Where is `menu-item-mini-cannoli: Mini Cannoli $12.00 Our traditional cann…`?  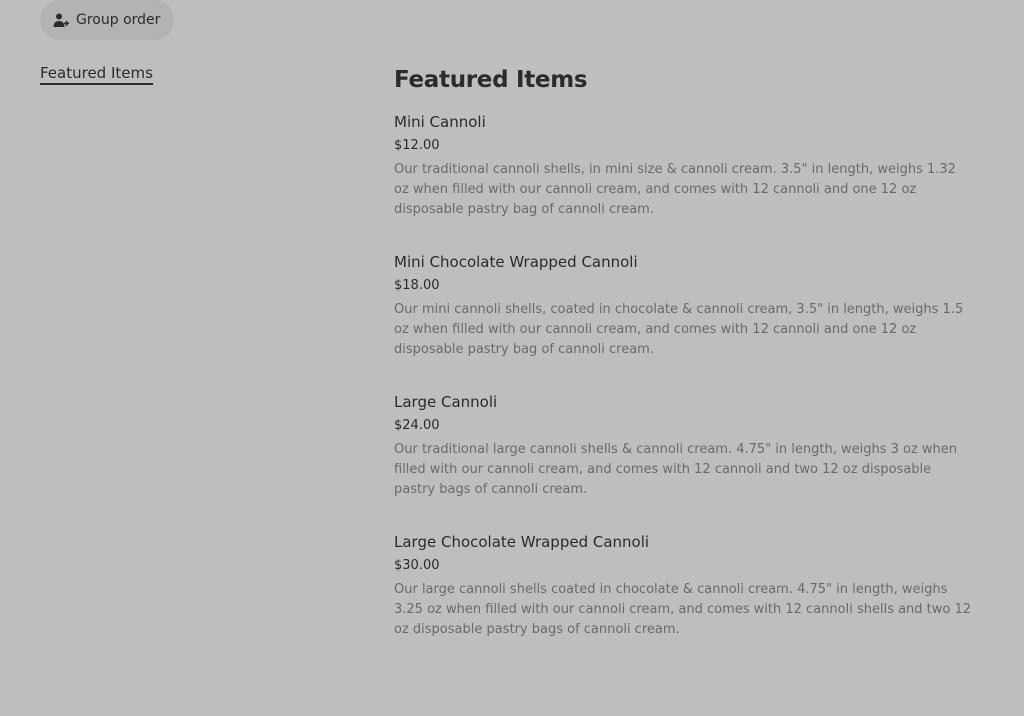 menu-item-mini-cannoli: Mini Cannoli $12.00 Our traditional cann… is located at coordinates (686, 166).